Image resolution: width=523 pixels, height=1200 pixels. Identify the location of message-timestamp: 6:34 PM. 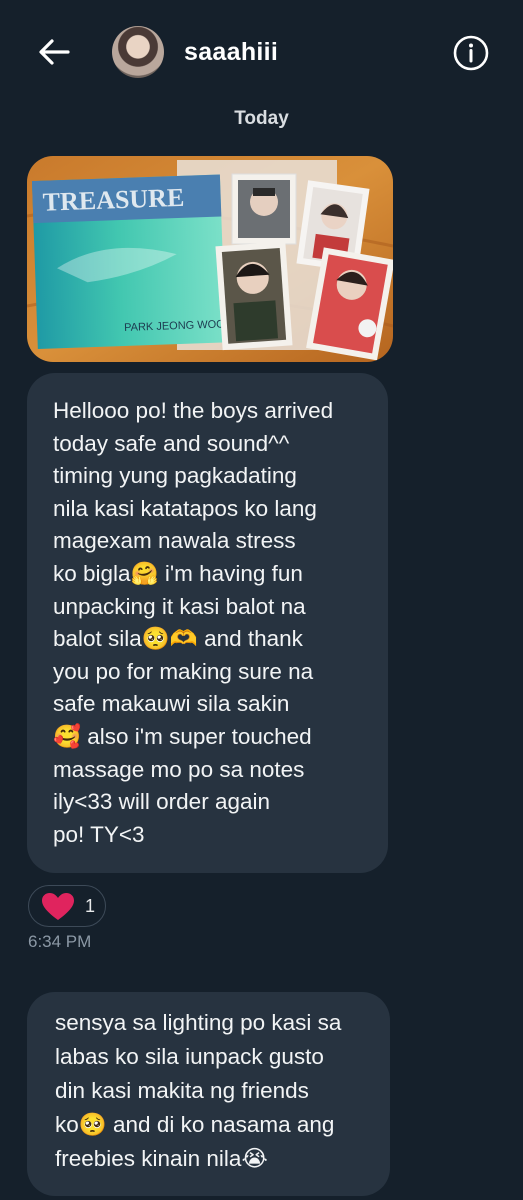
(60, 941).